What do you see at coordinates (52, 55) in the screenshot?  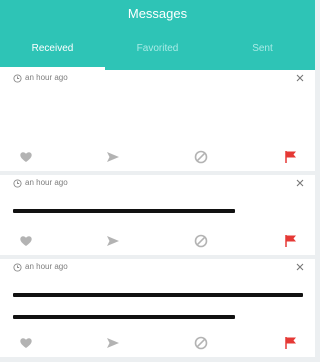 I see `tab-received: Received` at bounding box center [52, 55].